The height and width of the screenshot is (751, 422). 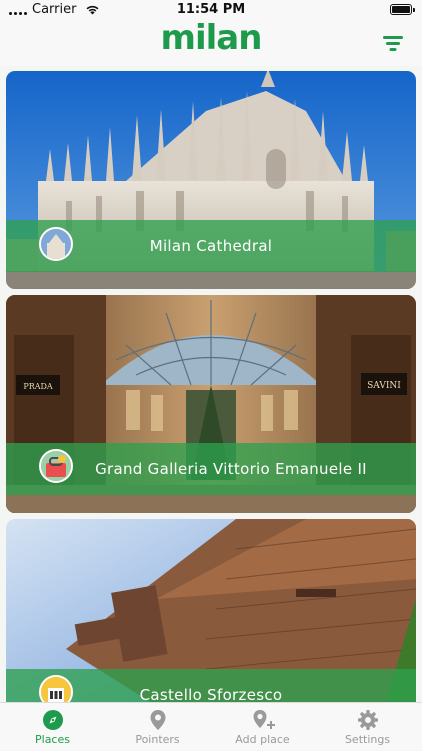 I want to click on tab-settings: Settings, so click(x=367, y=727).